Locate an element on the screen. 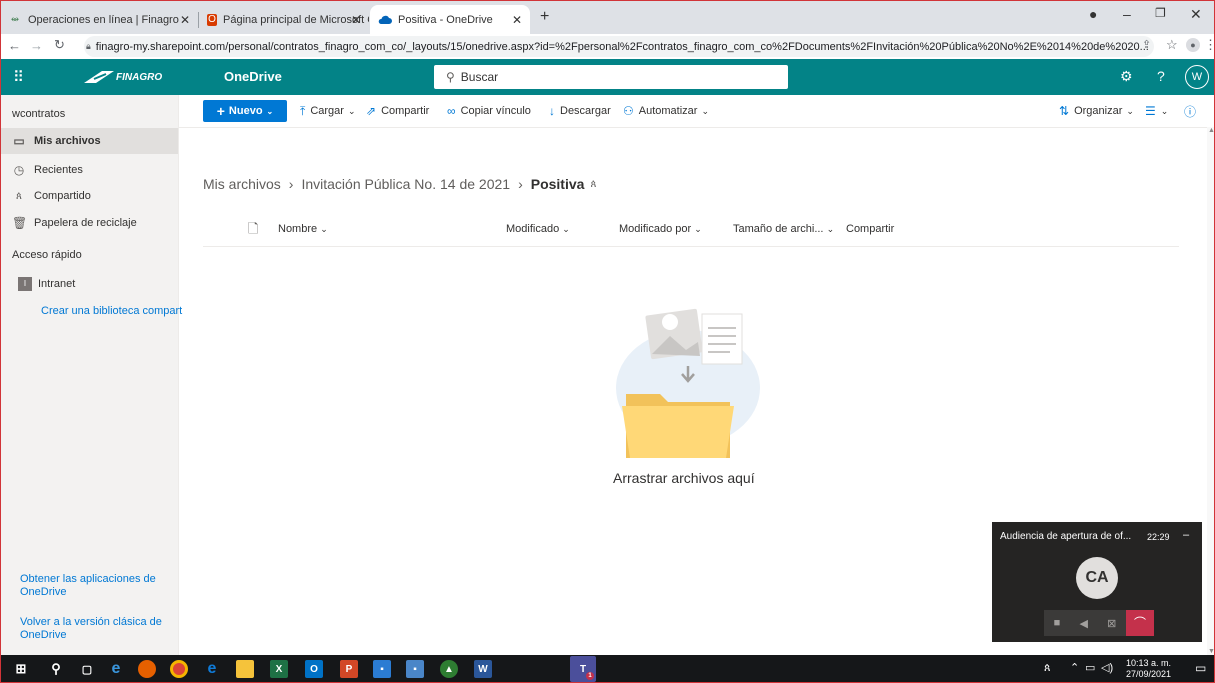 Image resolution: width=1215 pixels, height=683 pixels. finagro-favicon-icon: ⥈ is located at coordinates (15, 19).